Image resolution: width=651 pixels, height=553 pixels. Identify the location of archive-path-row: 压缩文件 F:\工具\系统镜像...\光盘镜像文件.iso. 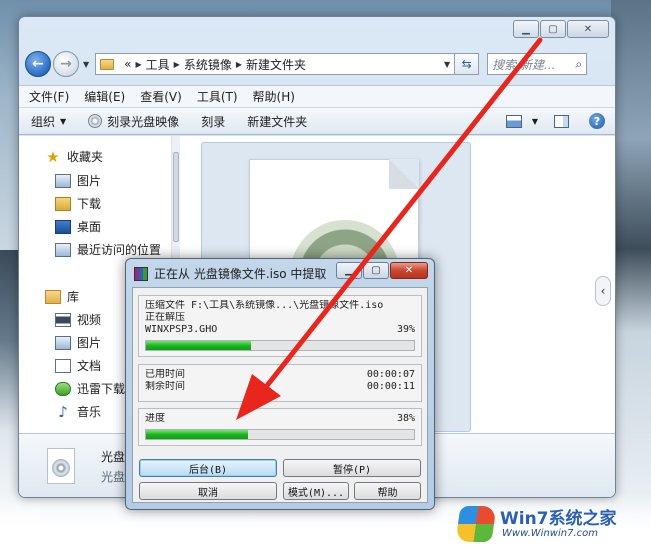
(280, 306).